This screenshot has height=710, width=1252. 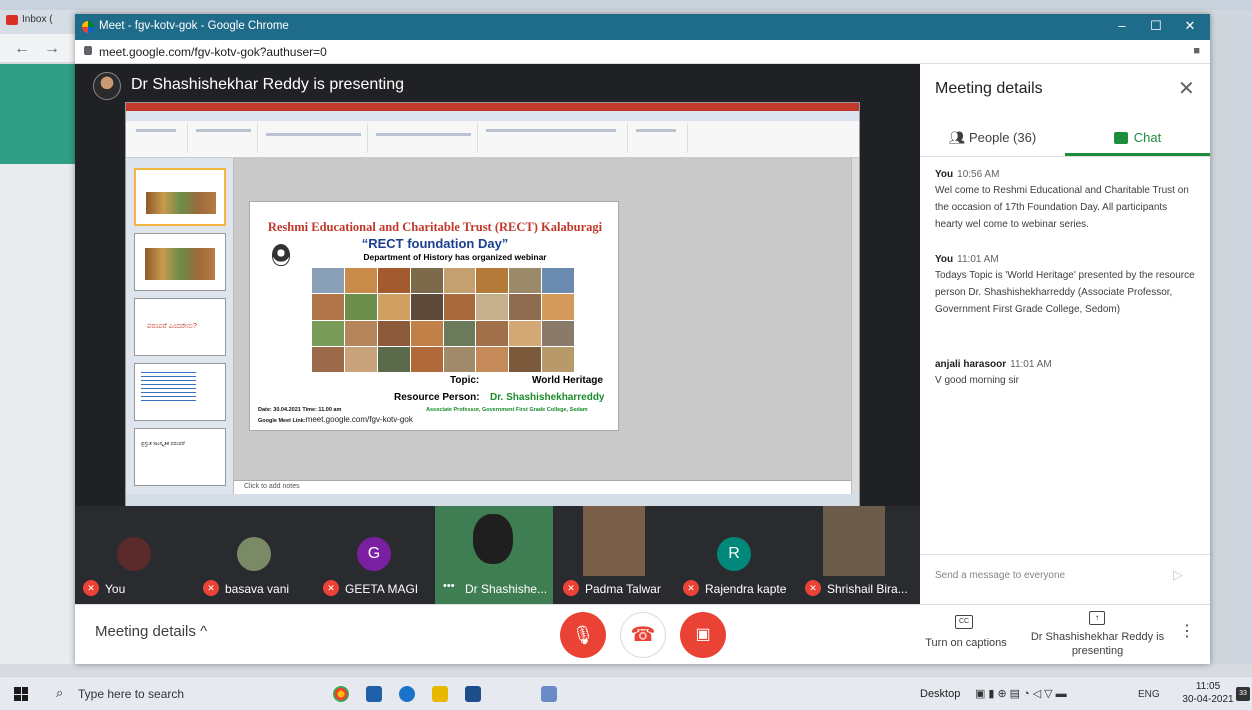 What do you see at coordinates (172, 326) in the screenshot?
I see `thumb-3-text: ಪರಂಪರೆ ಎಂದರೇನು?` at bounding box center [172, 326].